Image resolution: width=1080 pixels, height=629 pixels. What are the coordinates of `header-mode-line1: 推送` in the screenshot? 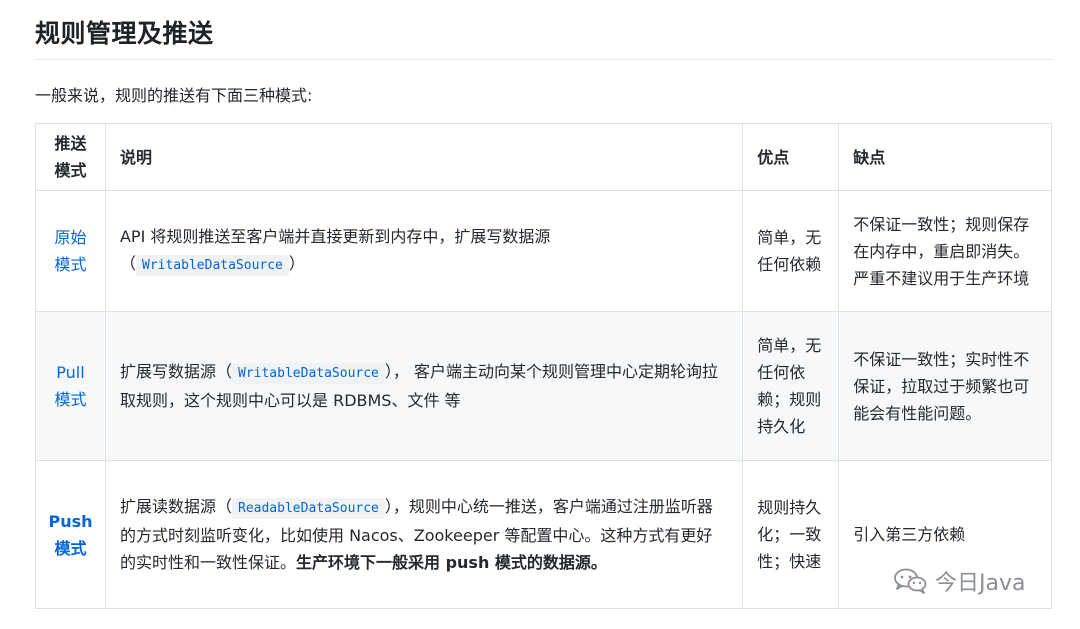 It's located at (70, 143).